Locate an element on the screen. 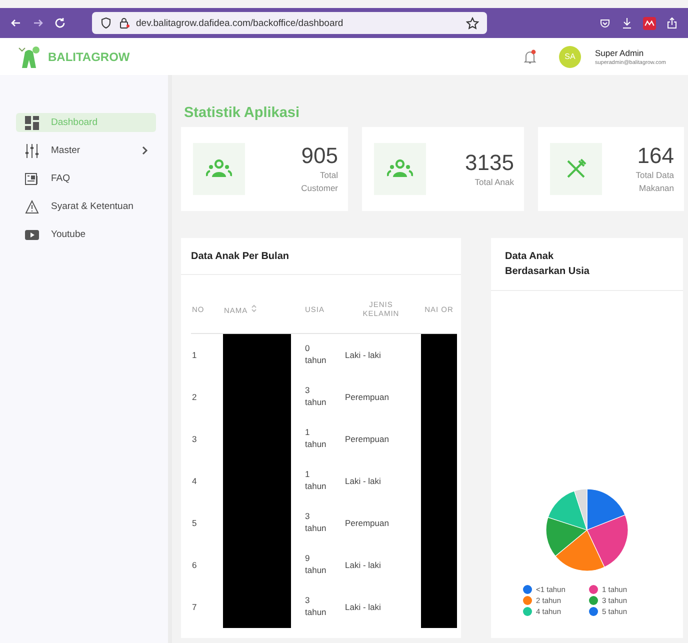  video-play-icon is located at coordinates (32, 235).